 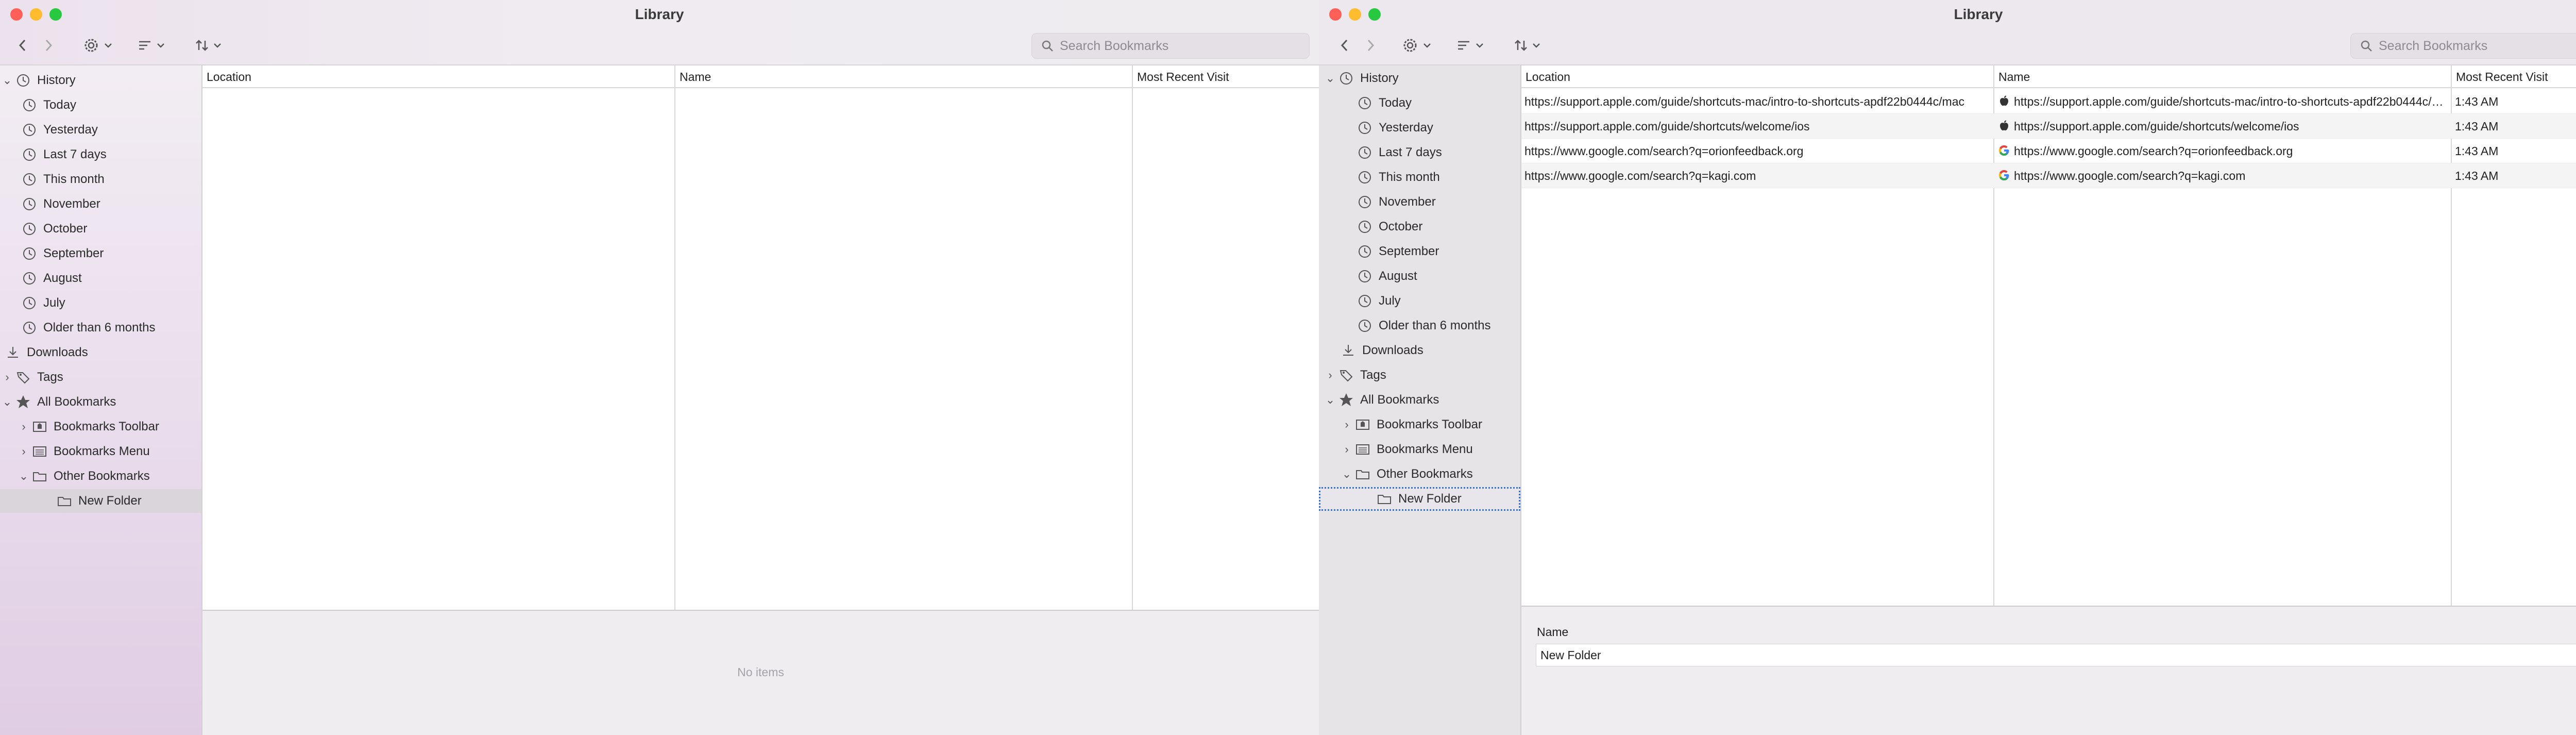 I want to click on google-icon, so click(x=2004, y=151).